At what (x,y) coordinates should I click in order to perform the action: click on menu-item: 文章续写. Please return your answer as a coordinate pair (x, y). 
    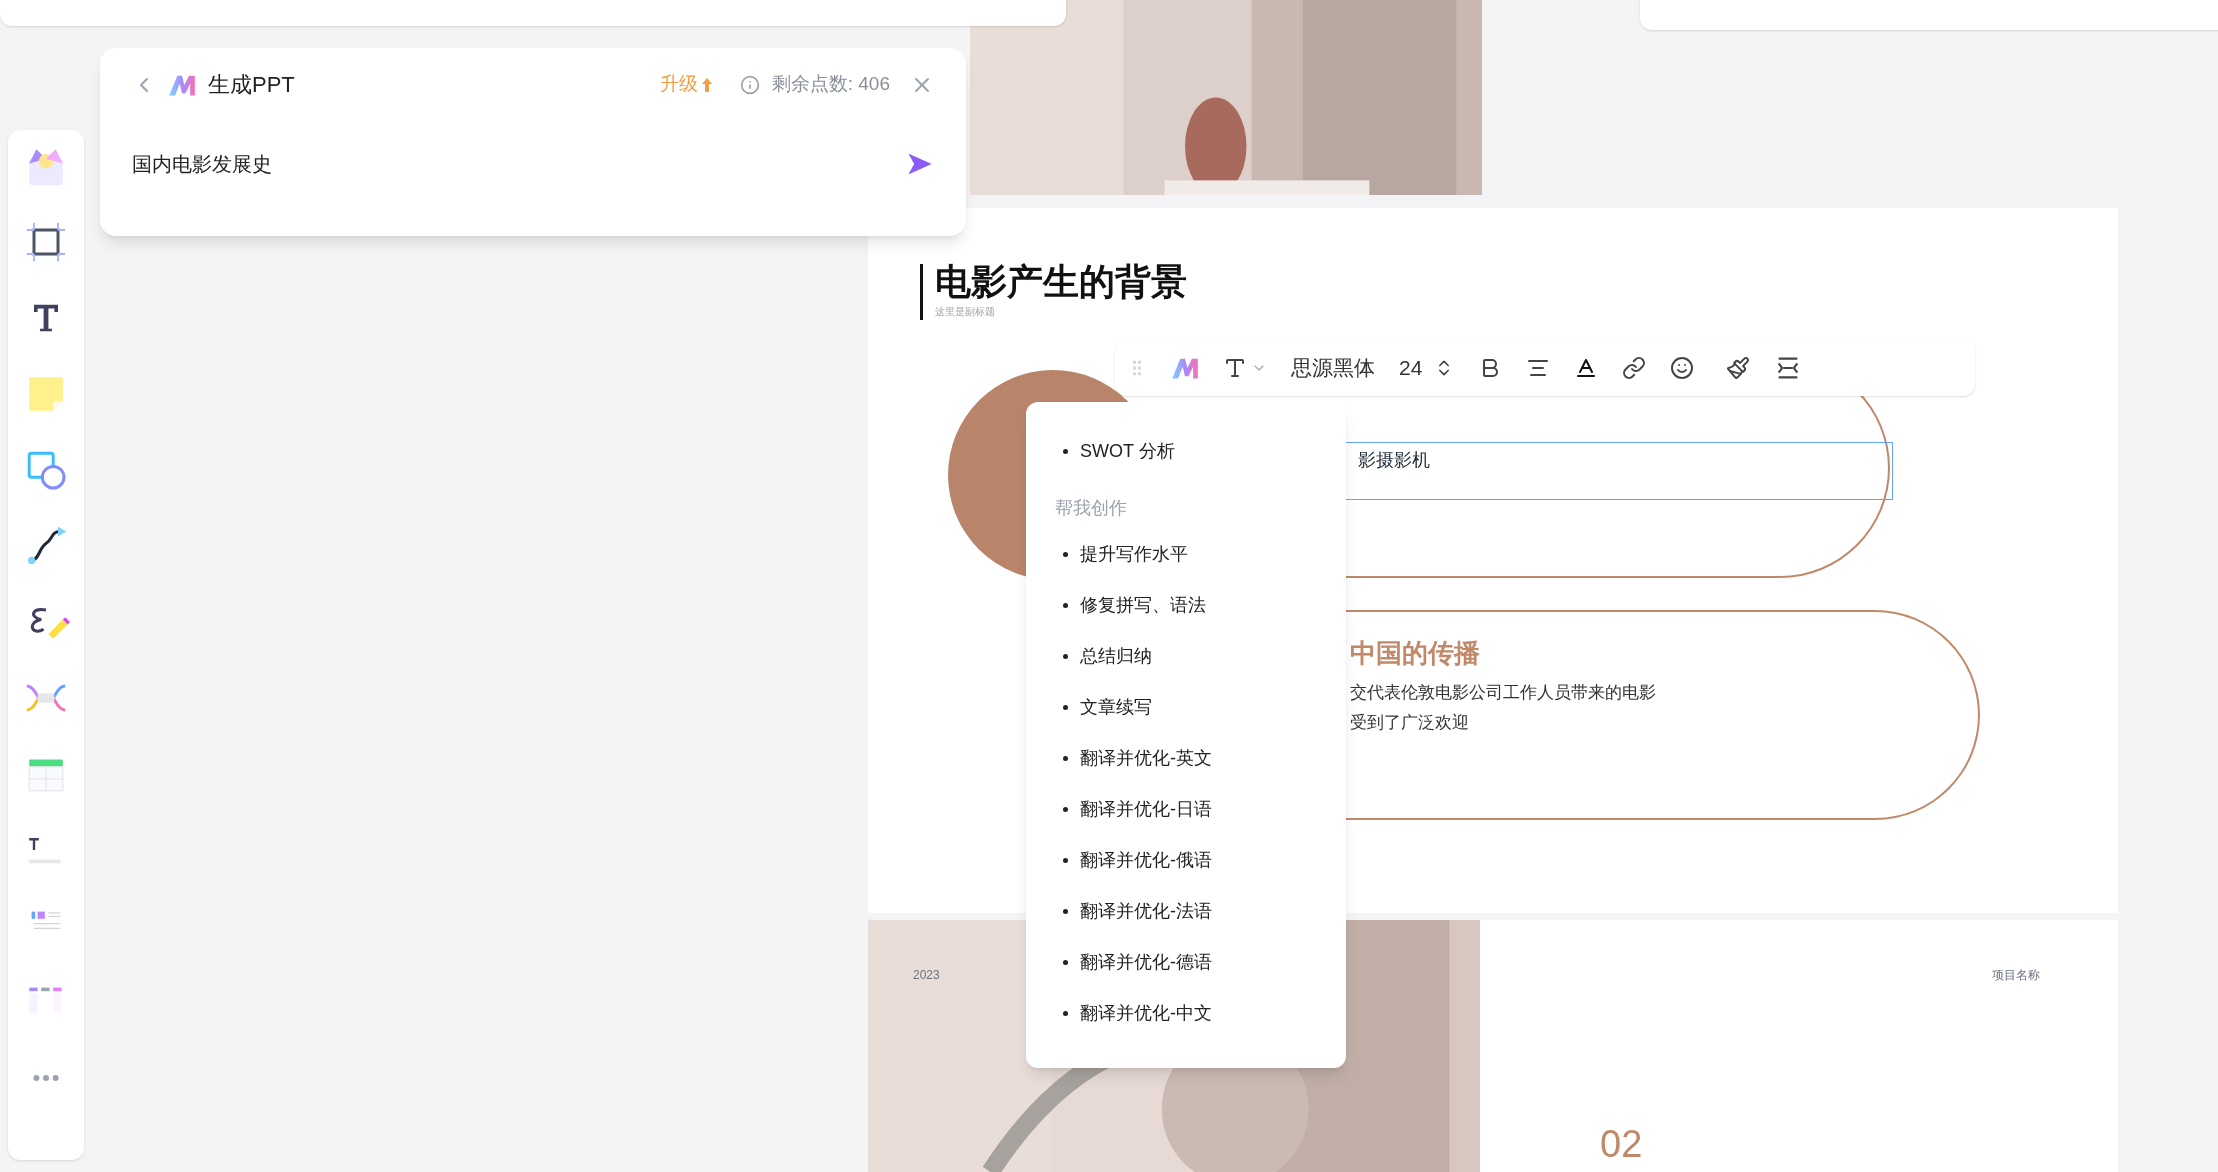
    Looking at the image, I should click on (1186, 707).